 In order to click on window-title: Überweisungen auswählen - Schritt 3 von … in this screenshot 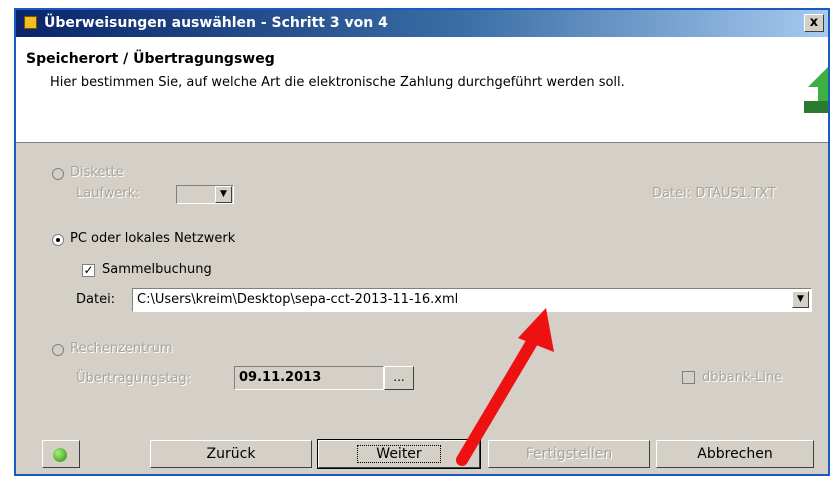, I will do `click(216, 23)`.